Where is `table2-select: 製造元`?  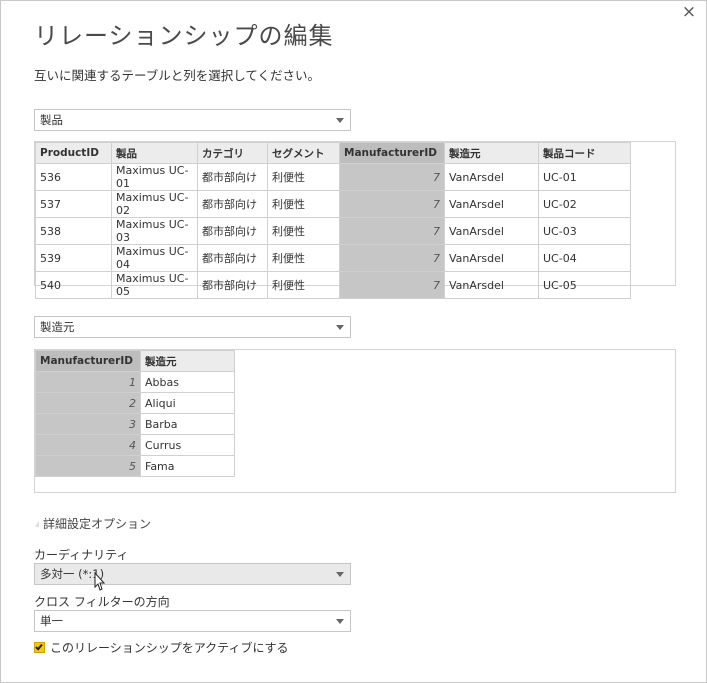
table2-select: 製造元 is located at coordinates (192, 327).